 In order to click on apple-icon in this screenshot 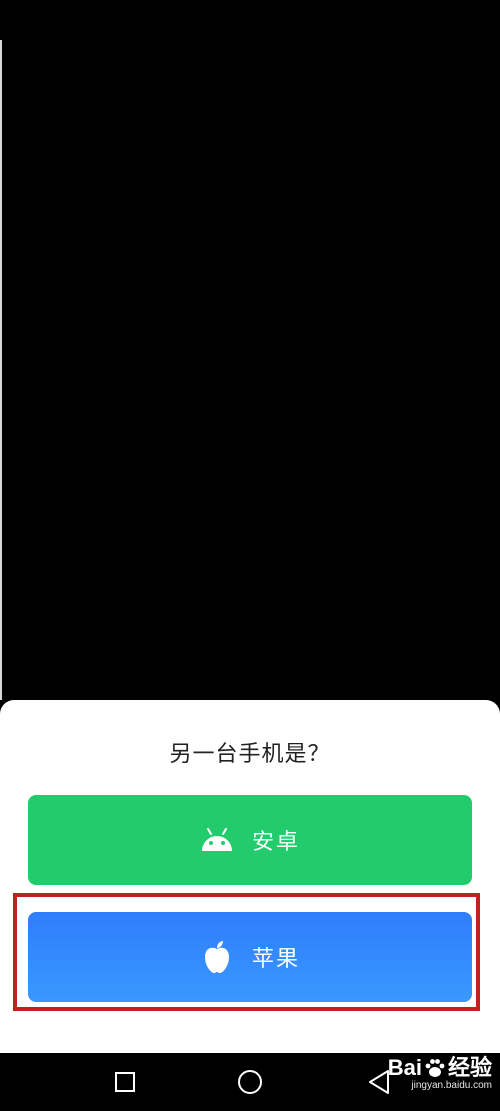, I will do `click(217, 957)`.